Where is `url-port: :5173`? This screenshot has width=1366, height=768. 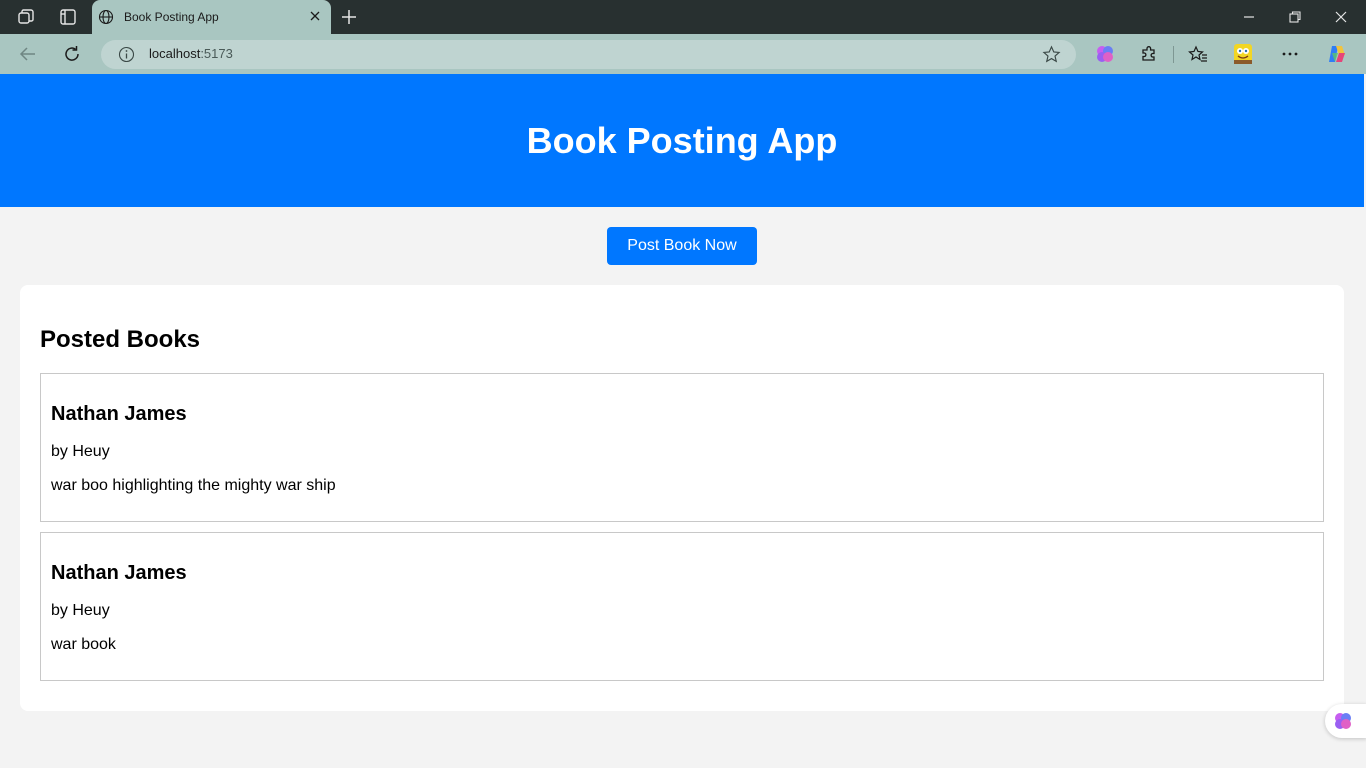 url-port: :5173 is located at coordinates (216, 53).